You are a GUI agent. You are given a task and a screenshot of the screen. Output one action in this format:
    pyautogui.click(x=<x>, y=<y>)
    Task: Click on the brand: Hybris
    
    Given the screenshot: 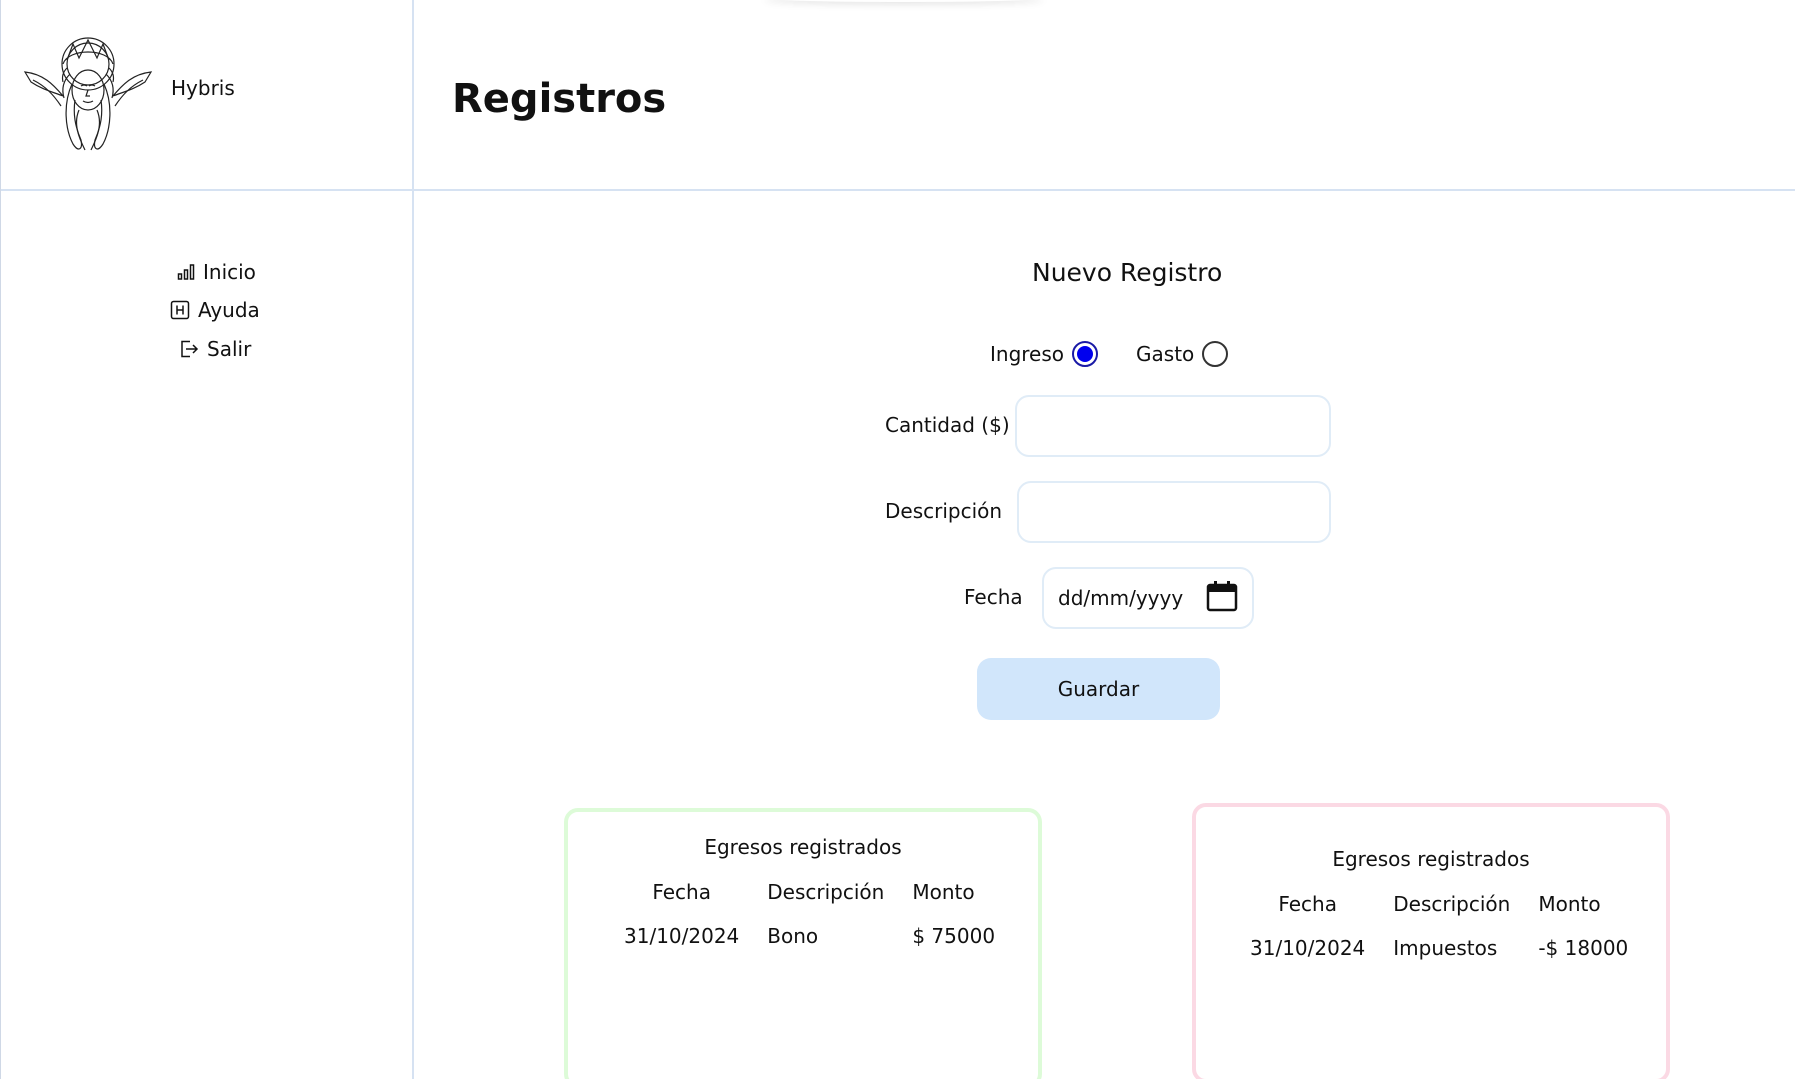 What is the action you would take?
    pyautogui.click(x=208, y=95)
    